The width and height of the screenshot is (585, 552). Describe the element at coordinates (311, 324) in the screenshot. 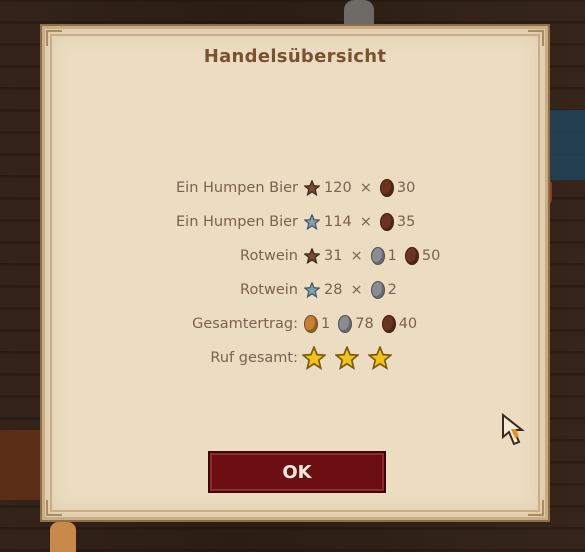

I see `gold-coin-icon` at that location.